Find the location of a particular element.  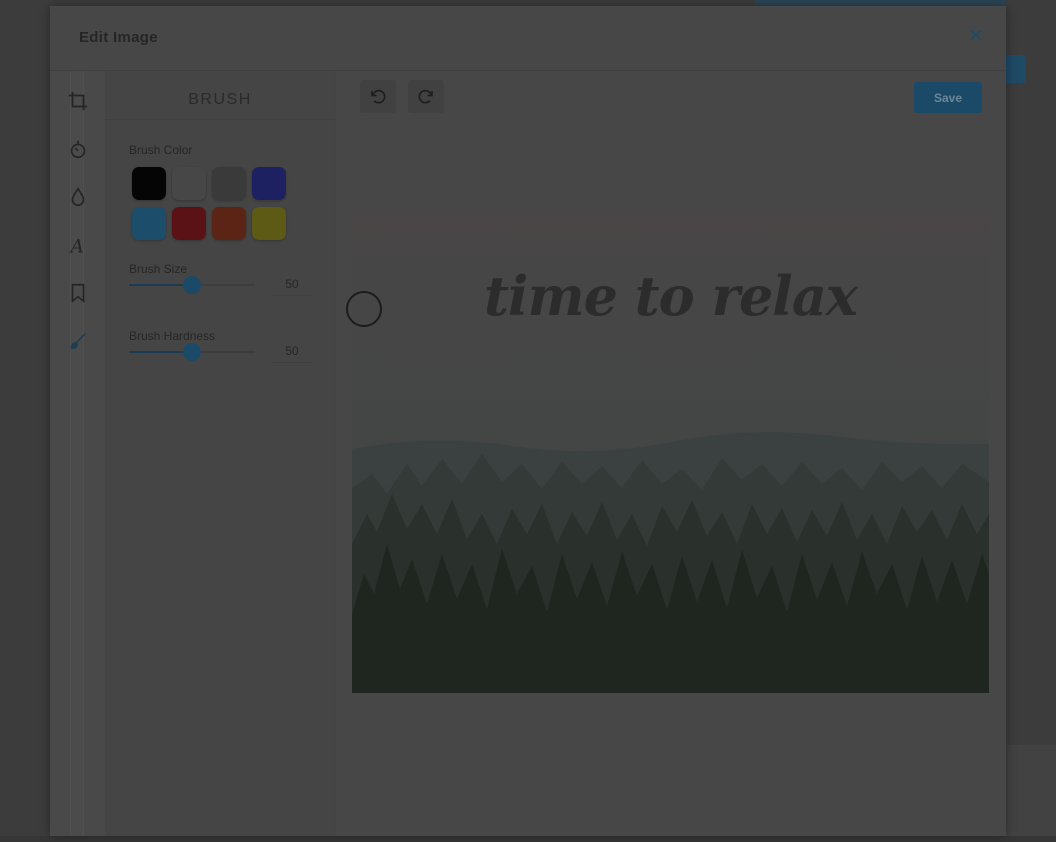

droplet-icon is located at coordinates (78, 196).